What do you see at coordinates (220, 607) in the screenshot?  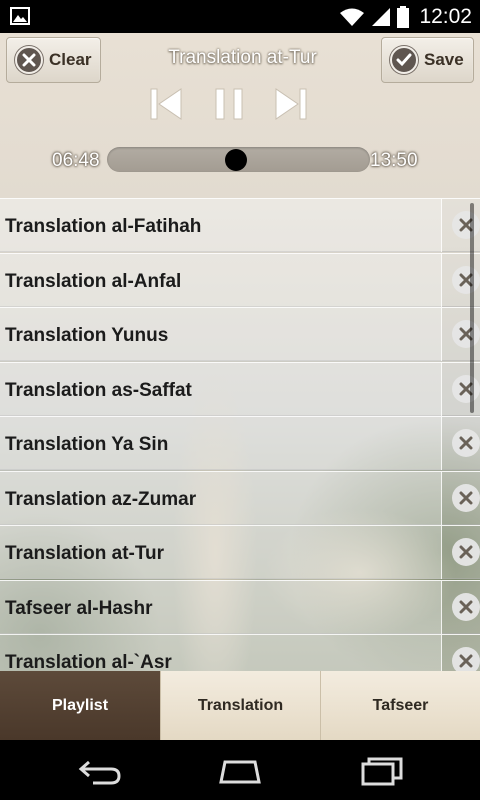 I see `list-item-label: Tafseer al-Hashr` at bounding box center [220, 607].